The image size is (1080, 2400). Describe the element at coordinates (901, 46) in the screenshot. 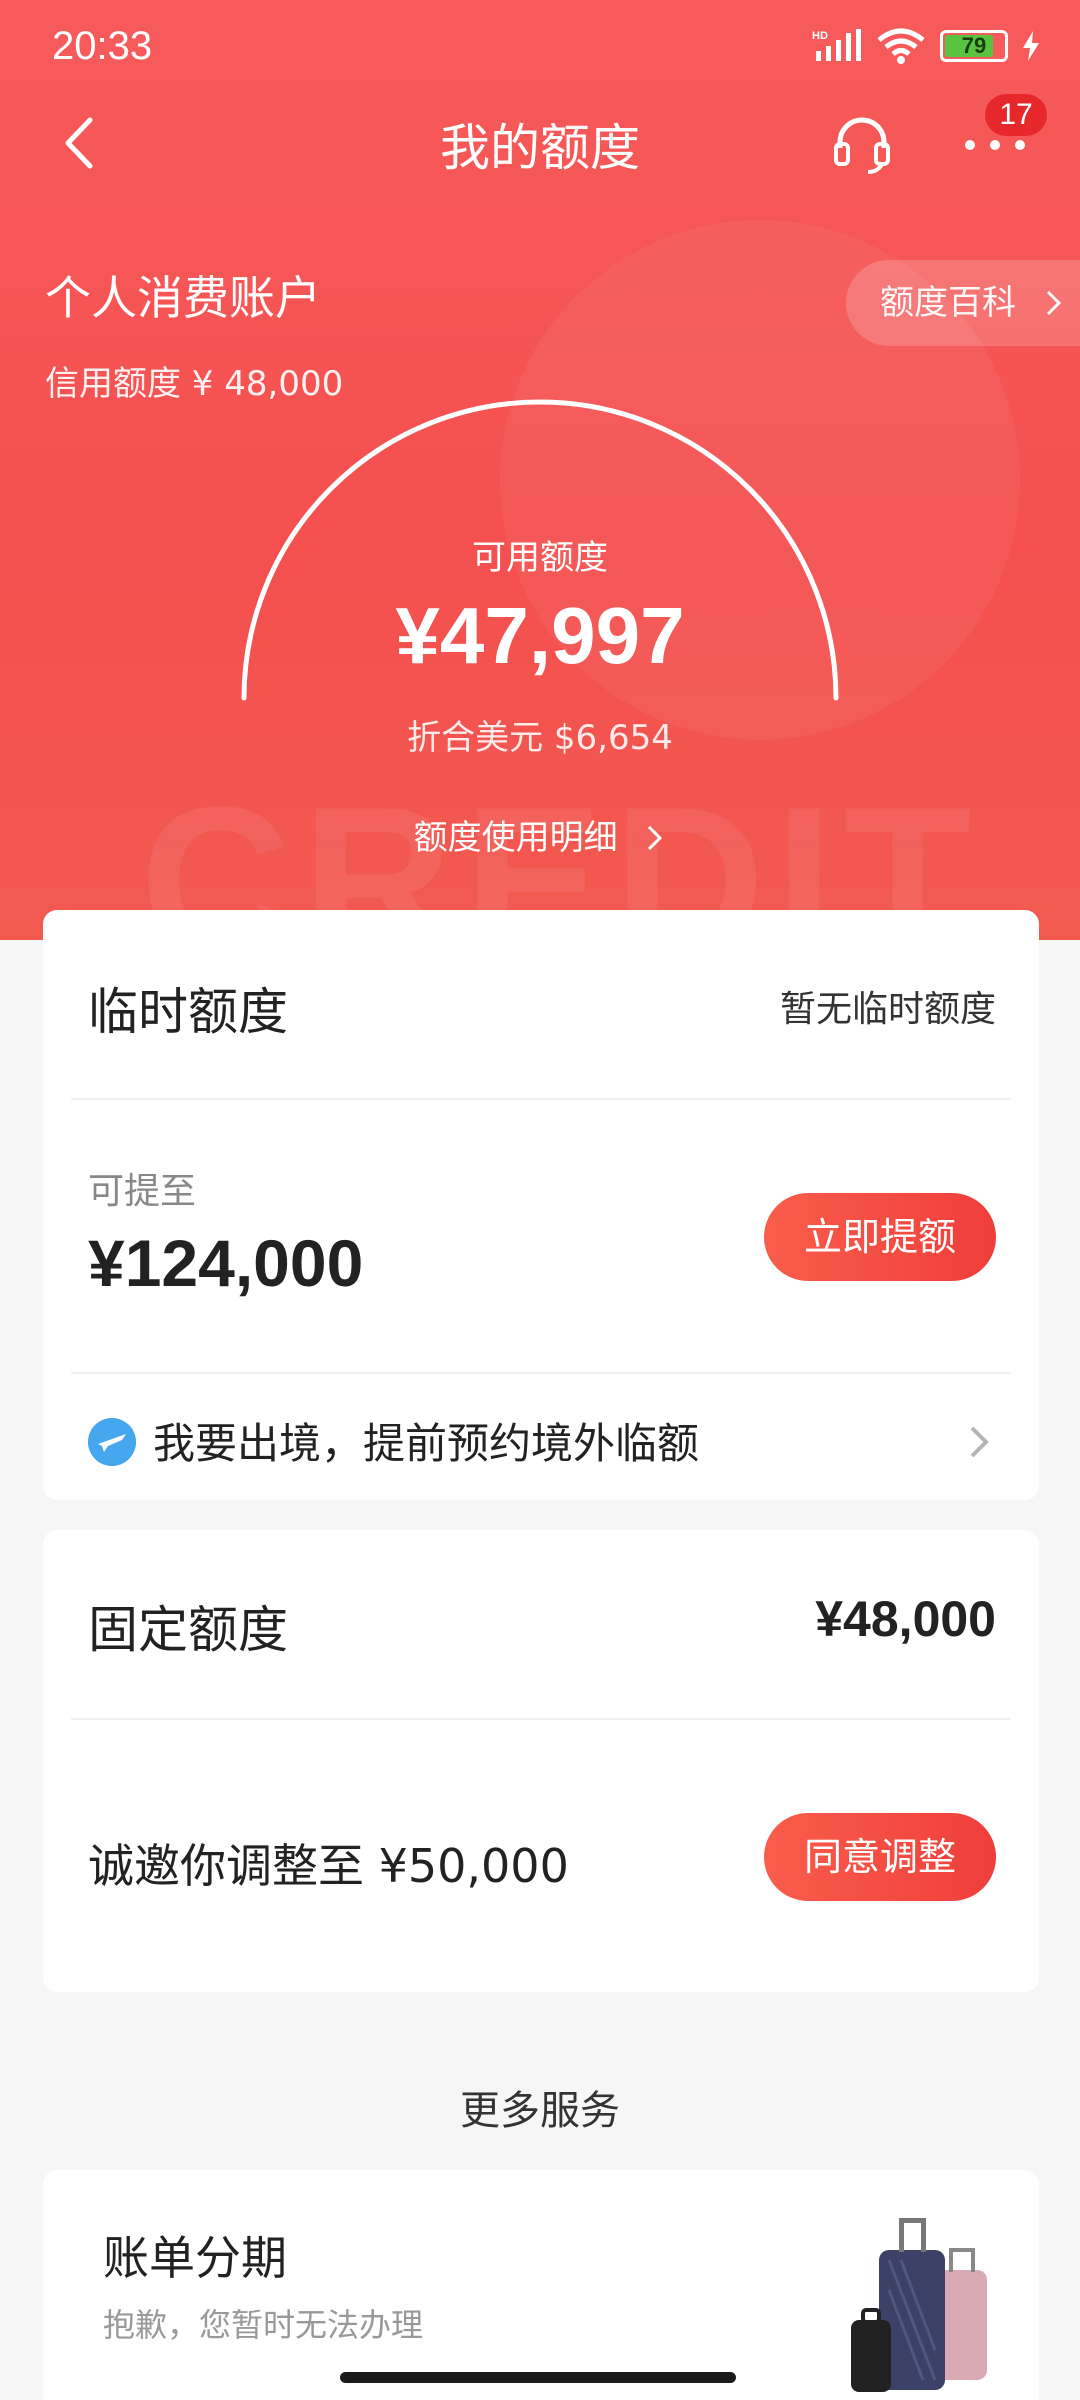

I see `wifi-icon` at that location.